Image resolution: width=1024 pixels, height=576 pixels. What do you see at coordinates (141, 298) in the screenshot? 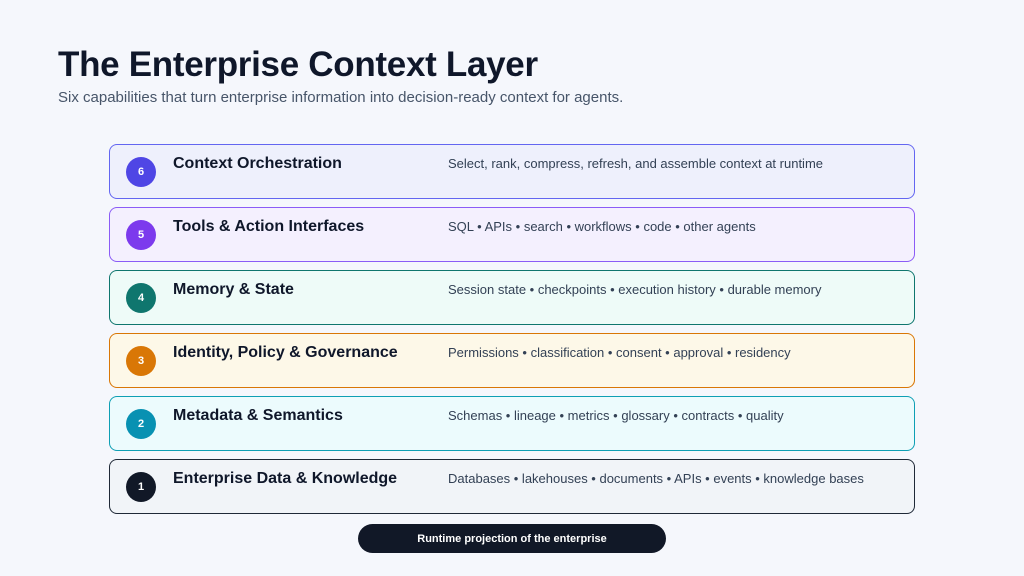
I see `layer-number-badge: 4` at bounding box center [141, 298].